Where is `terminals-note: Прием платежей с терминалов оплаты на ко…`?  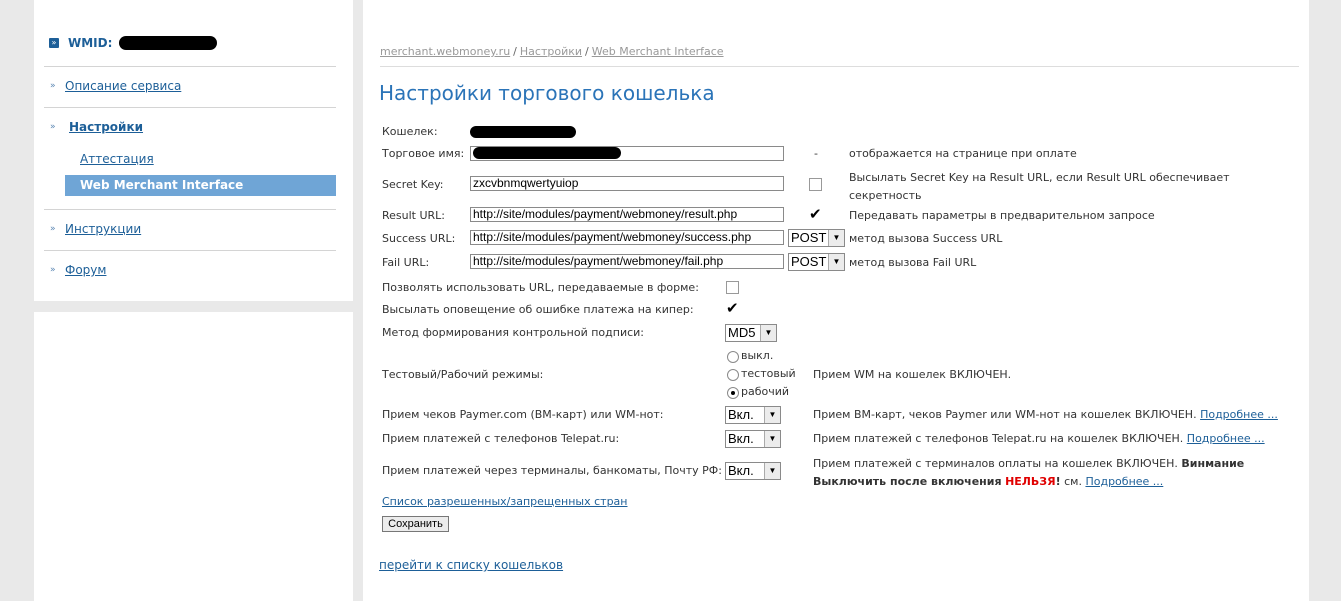
terminals-note: Прием платежей с терминалов оплаты на ко… is located at coordinates (1029, 472).